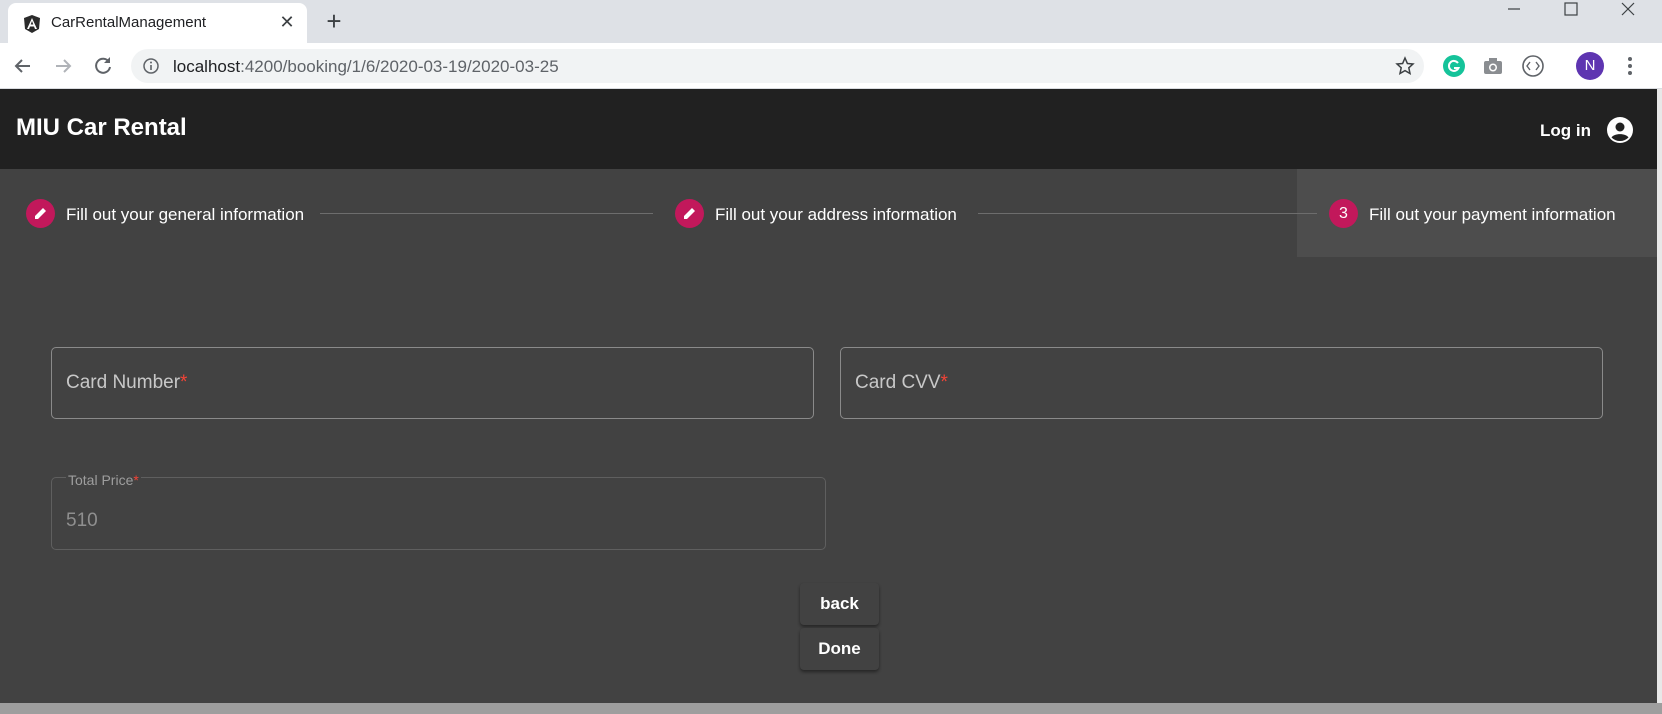 This screenshot has height=714, width=1662. I want to click on total-price-label: Total Price*, so click(103, 480).